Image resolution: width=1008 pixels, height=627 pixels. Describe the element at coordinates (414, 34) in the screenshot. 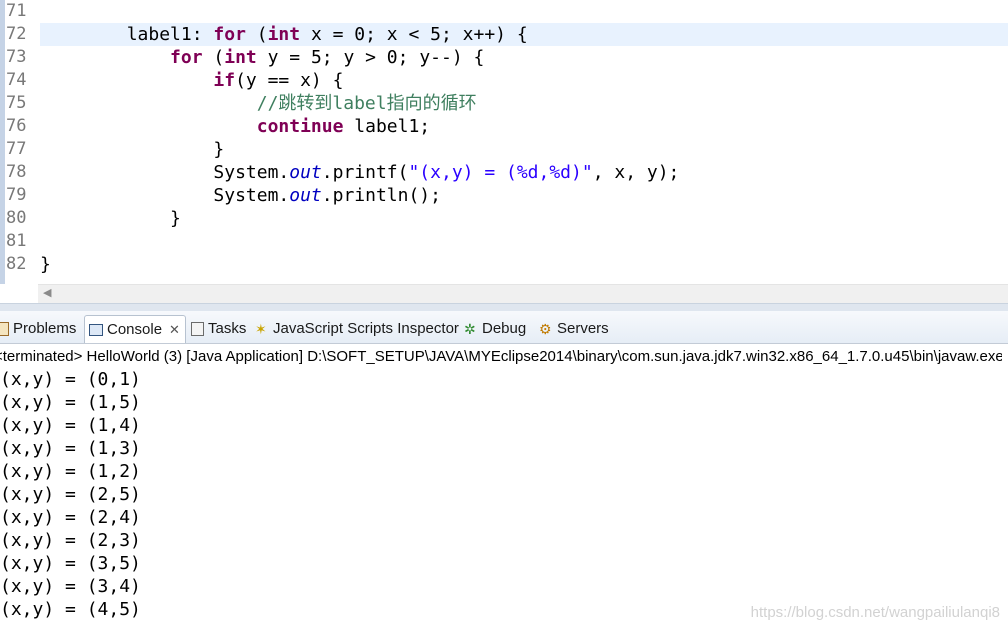

I see `token-text: x = 0; x < 5; x++) {` at that location.